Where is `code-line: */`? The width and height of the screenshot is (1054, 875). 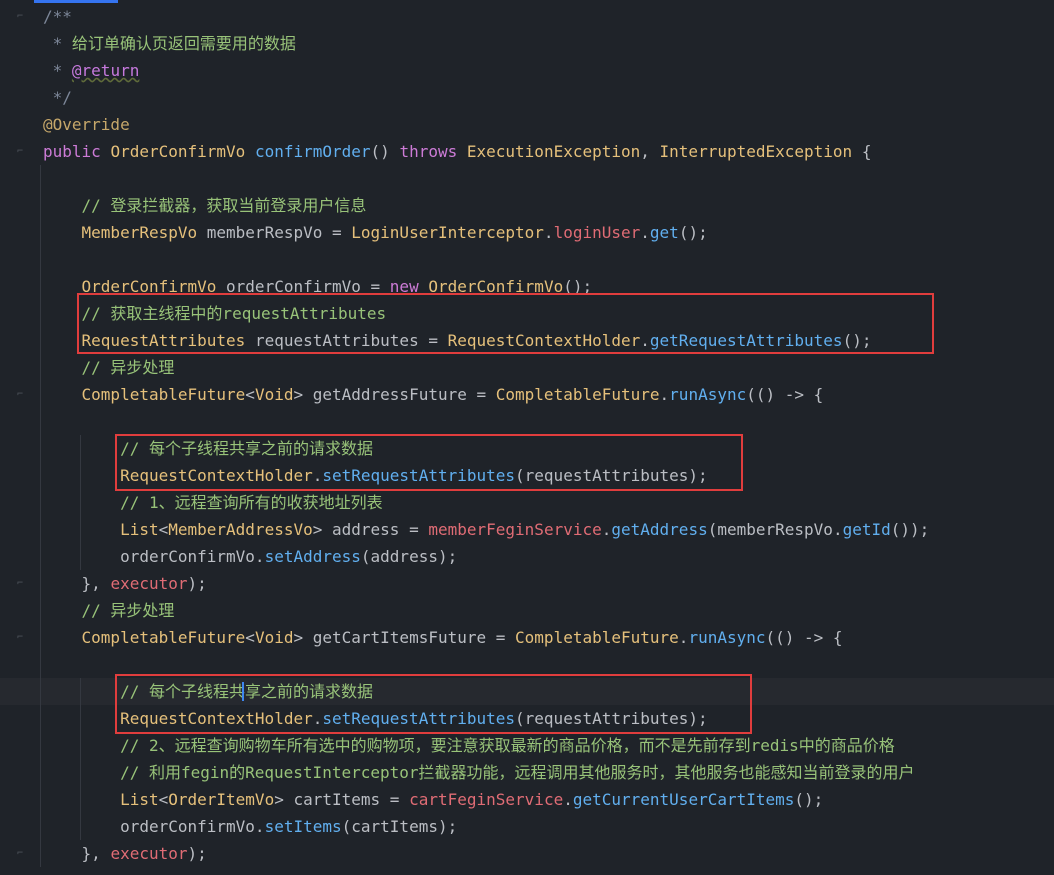 code-line: */ is located at coordinates (57, 97).